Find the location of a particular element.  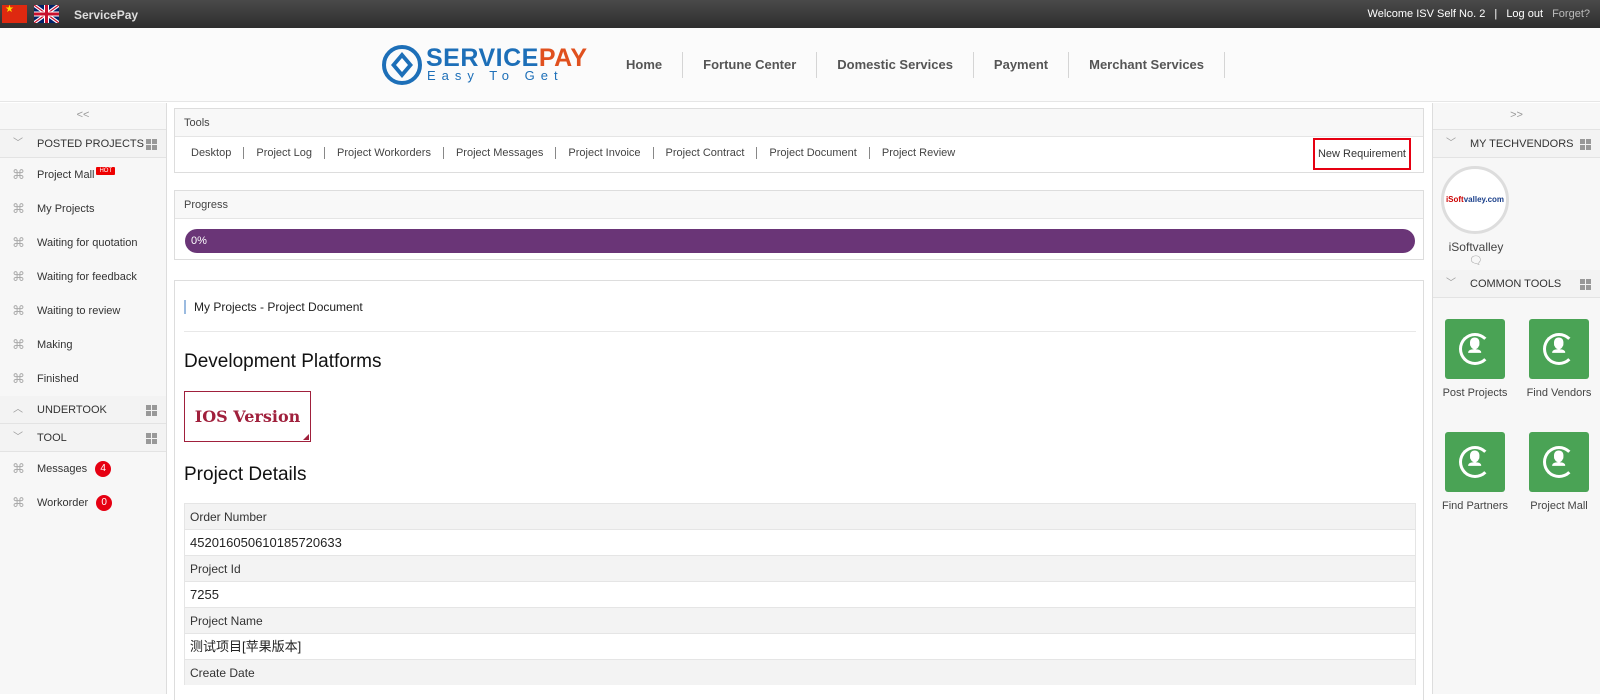

top-brand: ServicePay is located at coordinates (106, 15).